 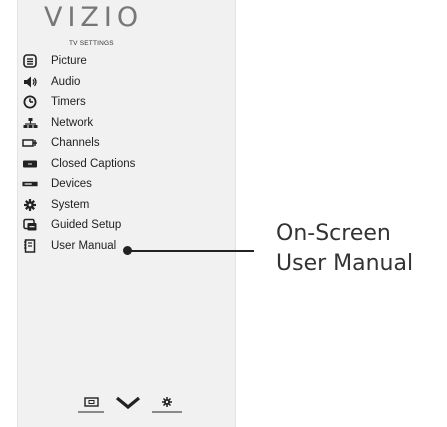 I want to click on callout-line, so click(x=191, y=251).